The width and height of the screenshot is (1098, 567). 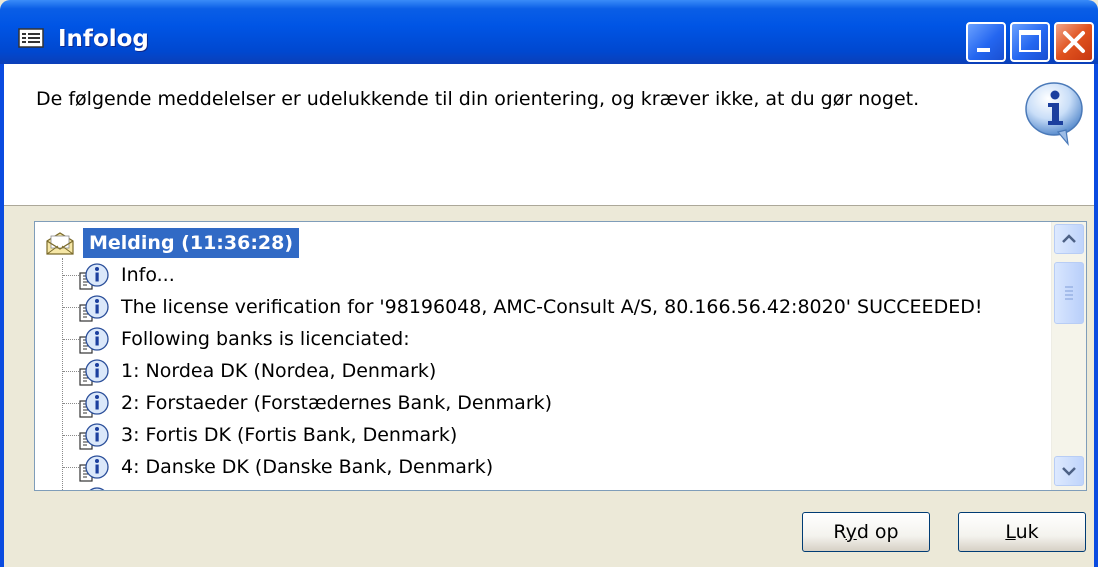 What do you see at coordinates (289, 435) in the screenshot?
I see `tree-item-text: 3: Fortis DK (Fortis Bank, Denmark)` at bounding box center [289, 435].